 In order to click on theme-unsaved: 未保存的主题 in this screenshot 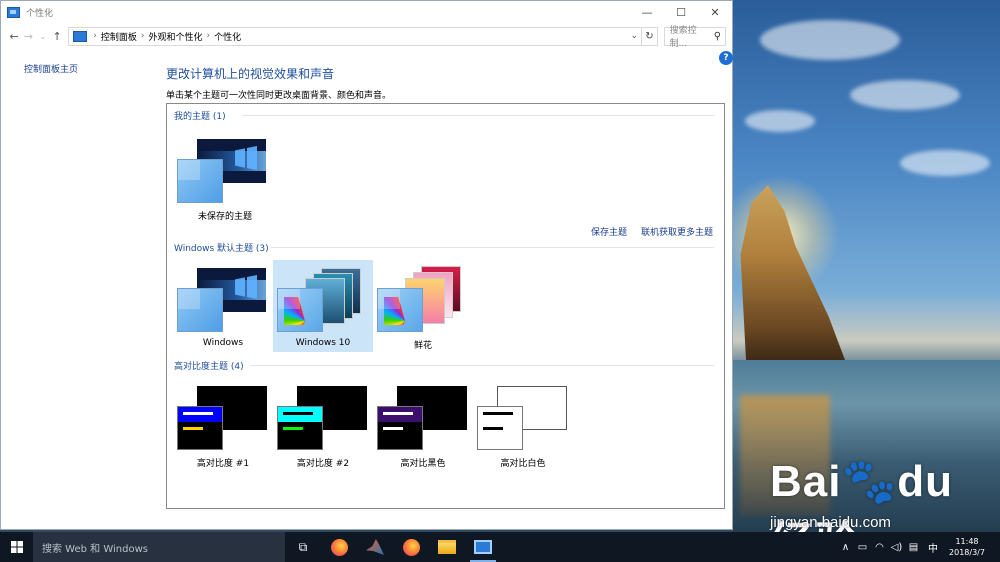, I will do `click(223, 177)`.